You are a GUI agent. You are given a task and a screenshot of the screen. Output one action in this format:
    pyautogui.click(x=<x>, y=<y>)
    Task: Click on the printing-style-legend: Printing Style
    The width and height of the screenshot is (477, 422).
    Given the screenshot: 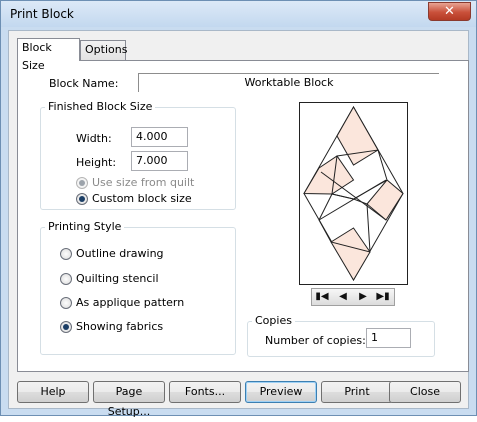 What is the action you would take?
    pyautogui.click(x=85, y=226)
    